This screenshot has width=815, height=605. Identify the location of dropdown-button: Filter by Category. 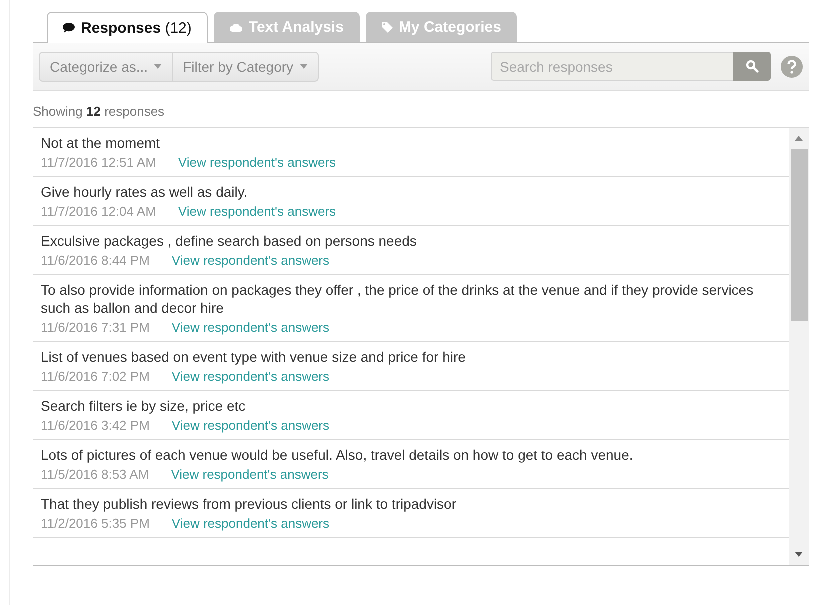
(245, 66).